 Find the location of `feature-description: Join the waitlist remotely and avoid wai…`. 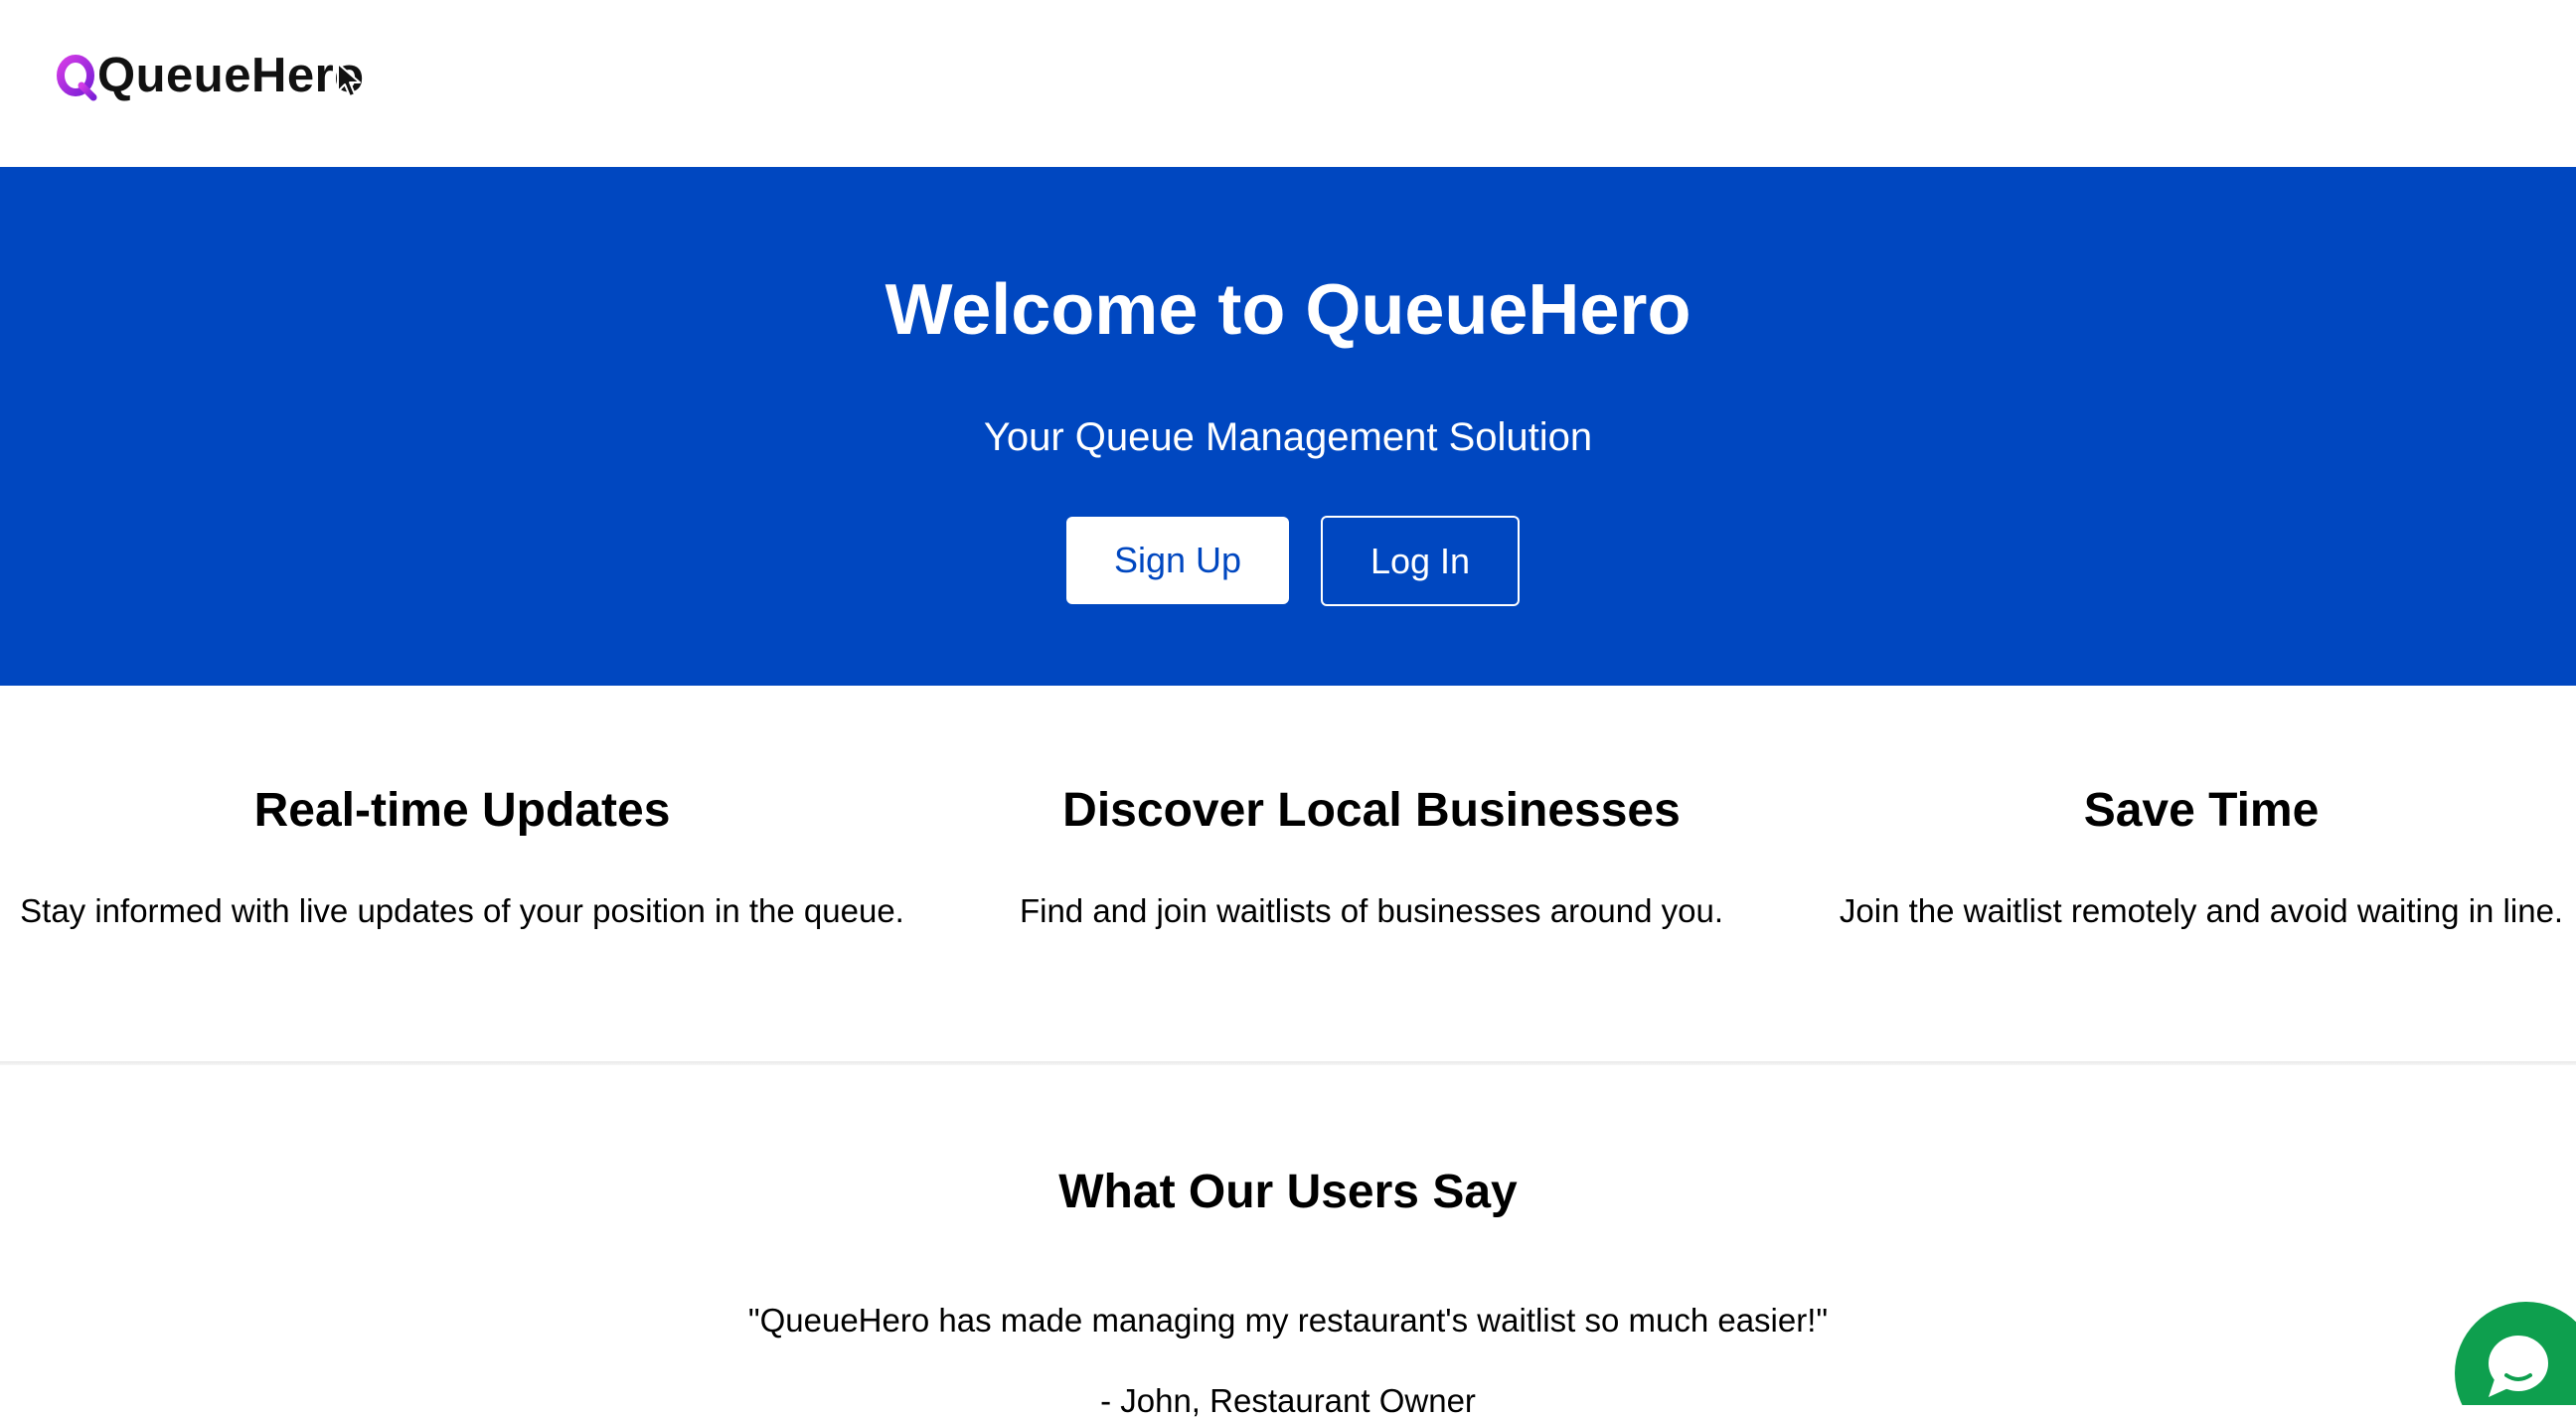

feature-description: Join the waitlist remotely and avoid wai… is located at coordinates (2201, 911).